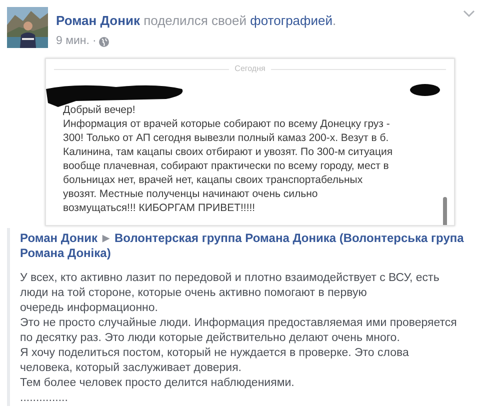  Describe the element at coordinates (289, 238) in the screenshot. I see `group-link: Волонтерская группа Романа Доника (Волонтерська група` at that location.